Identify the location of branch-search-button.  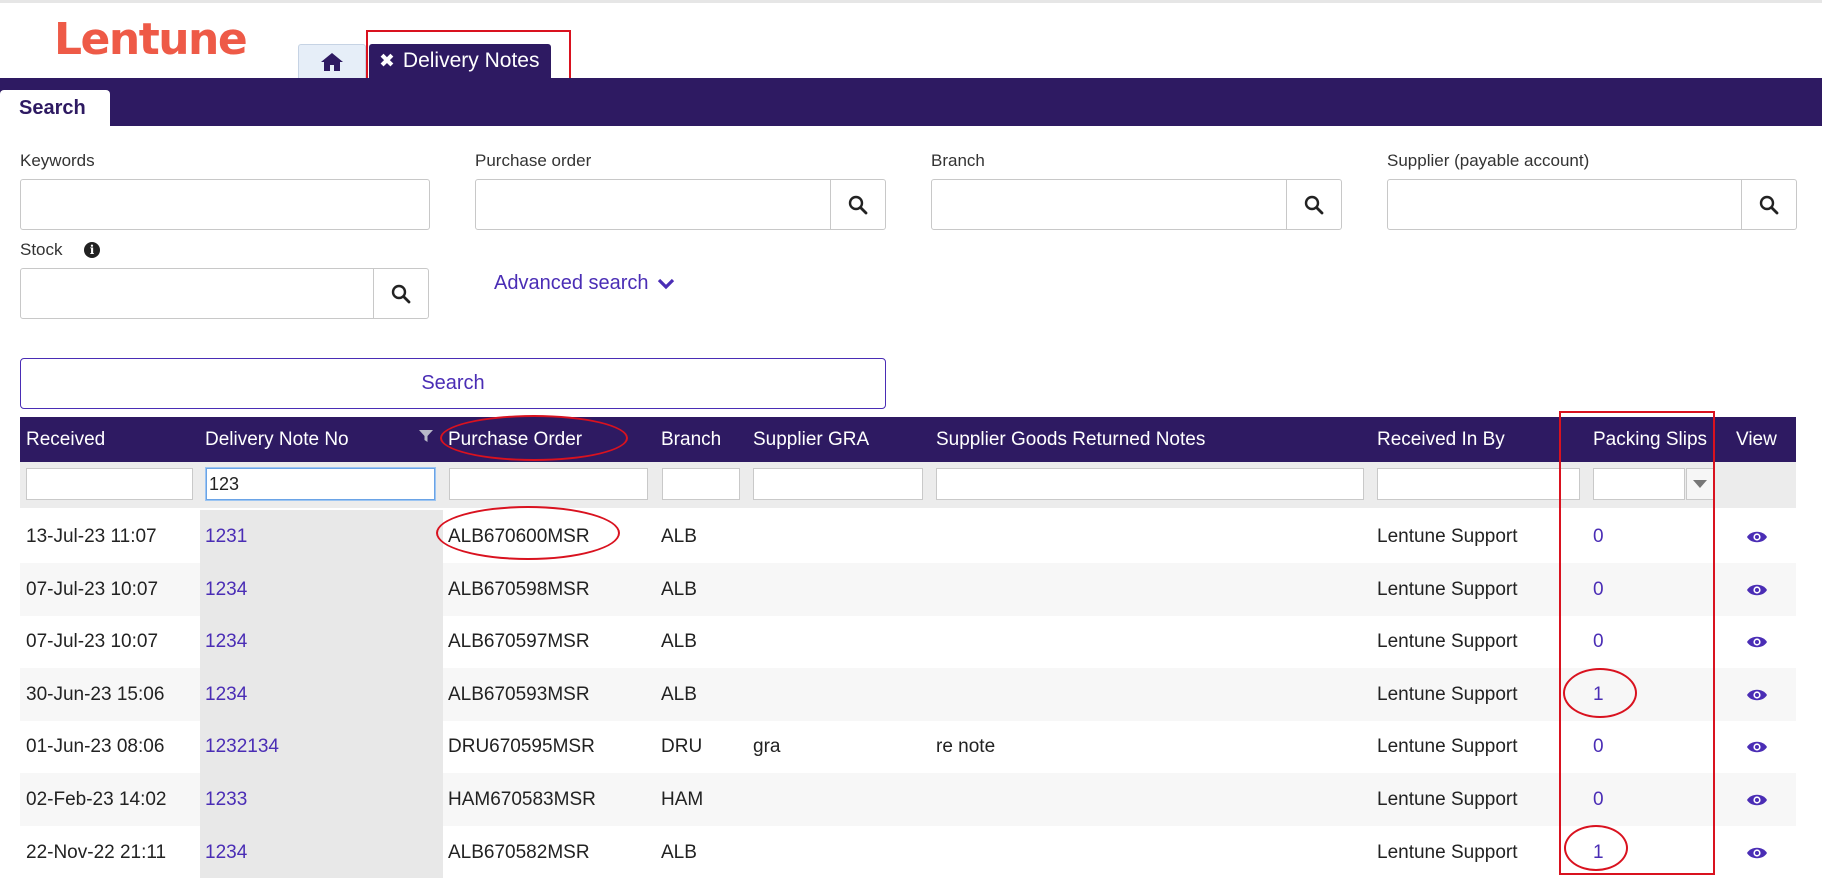
(1314, 204).